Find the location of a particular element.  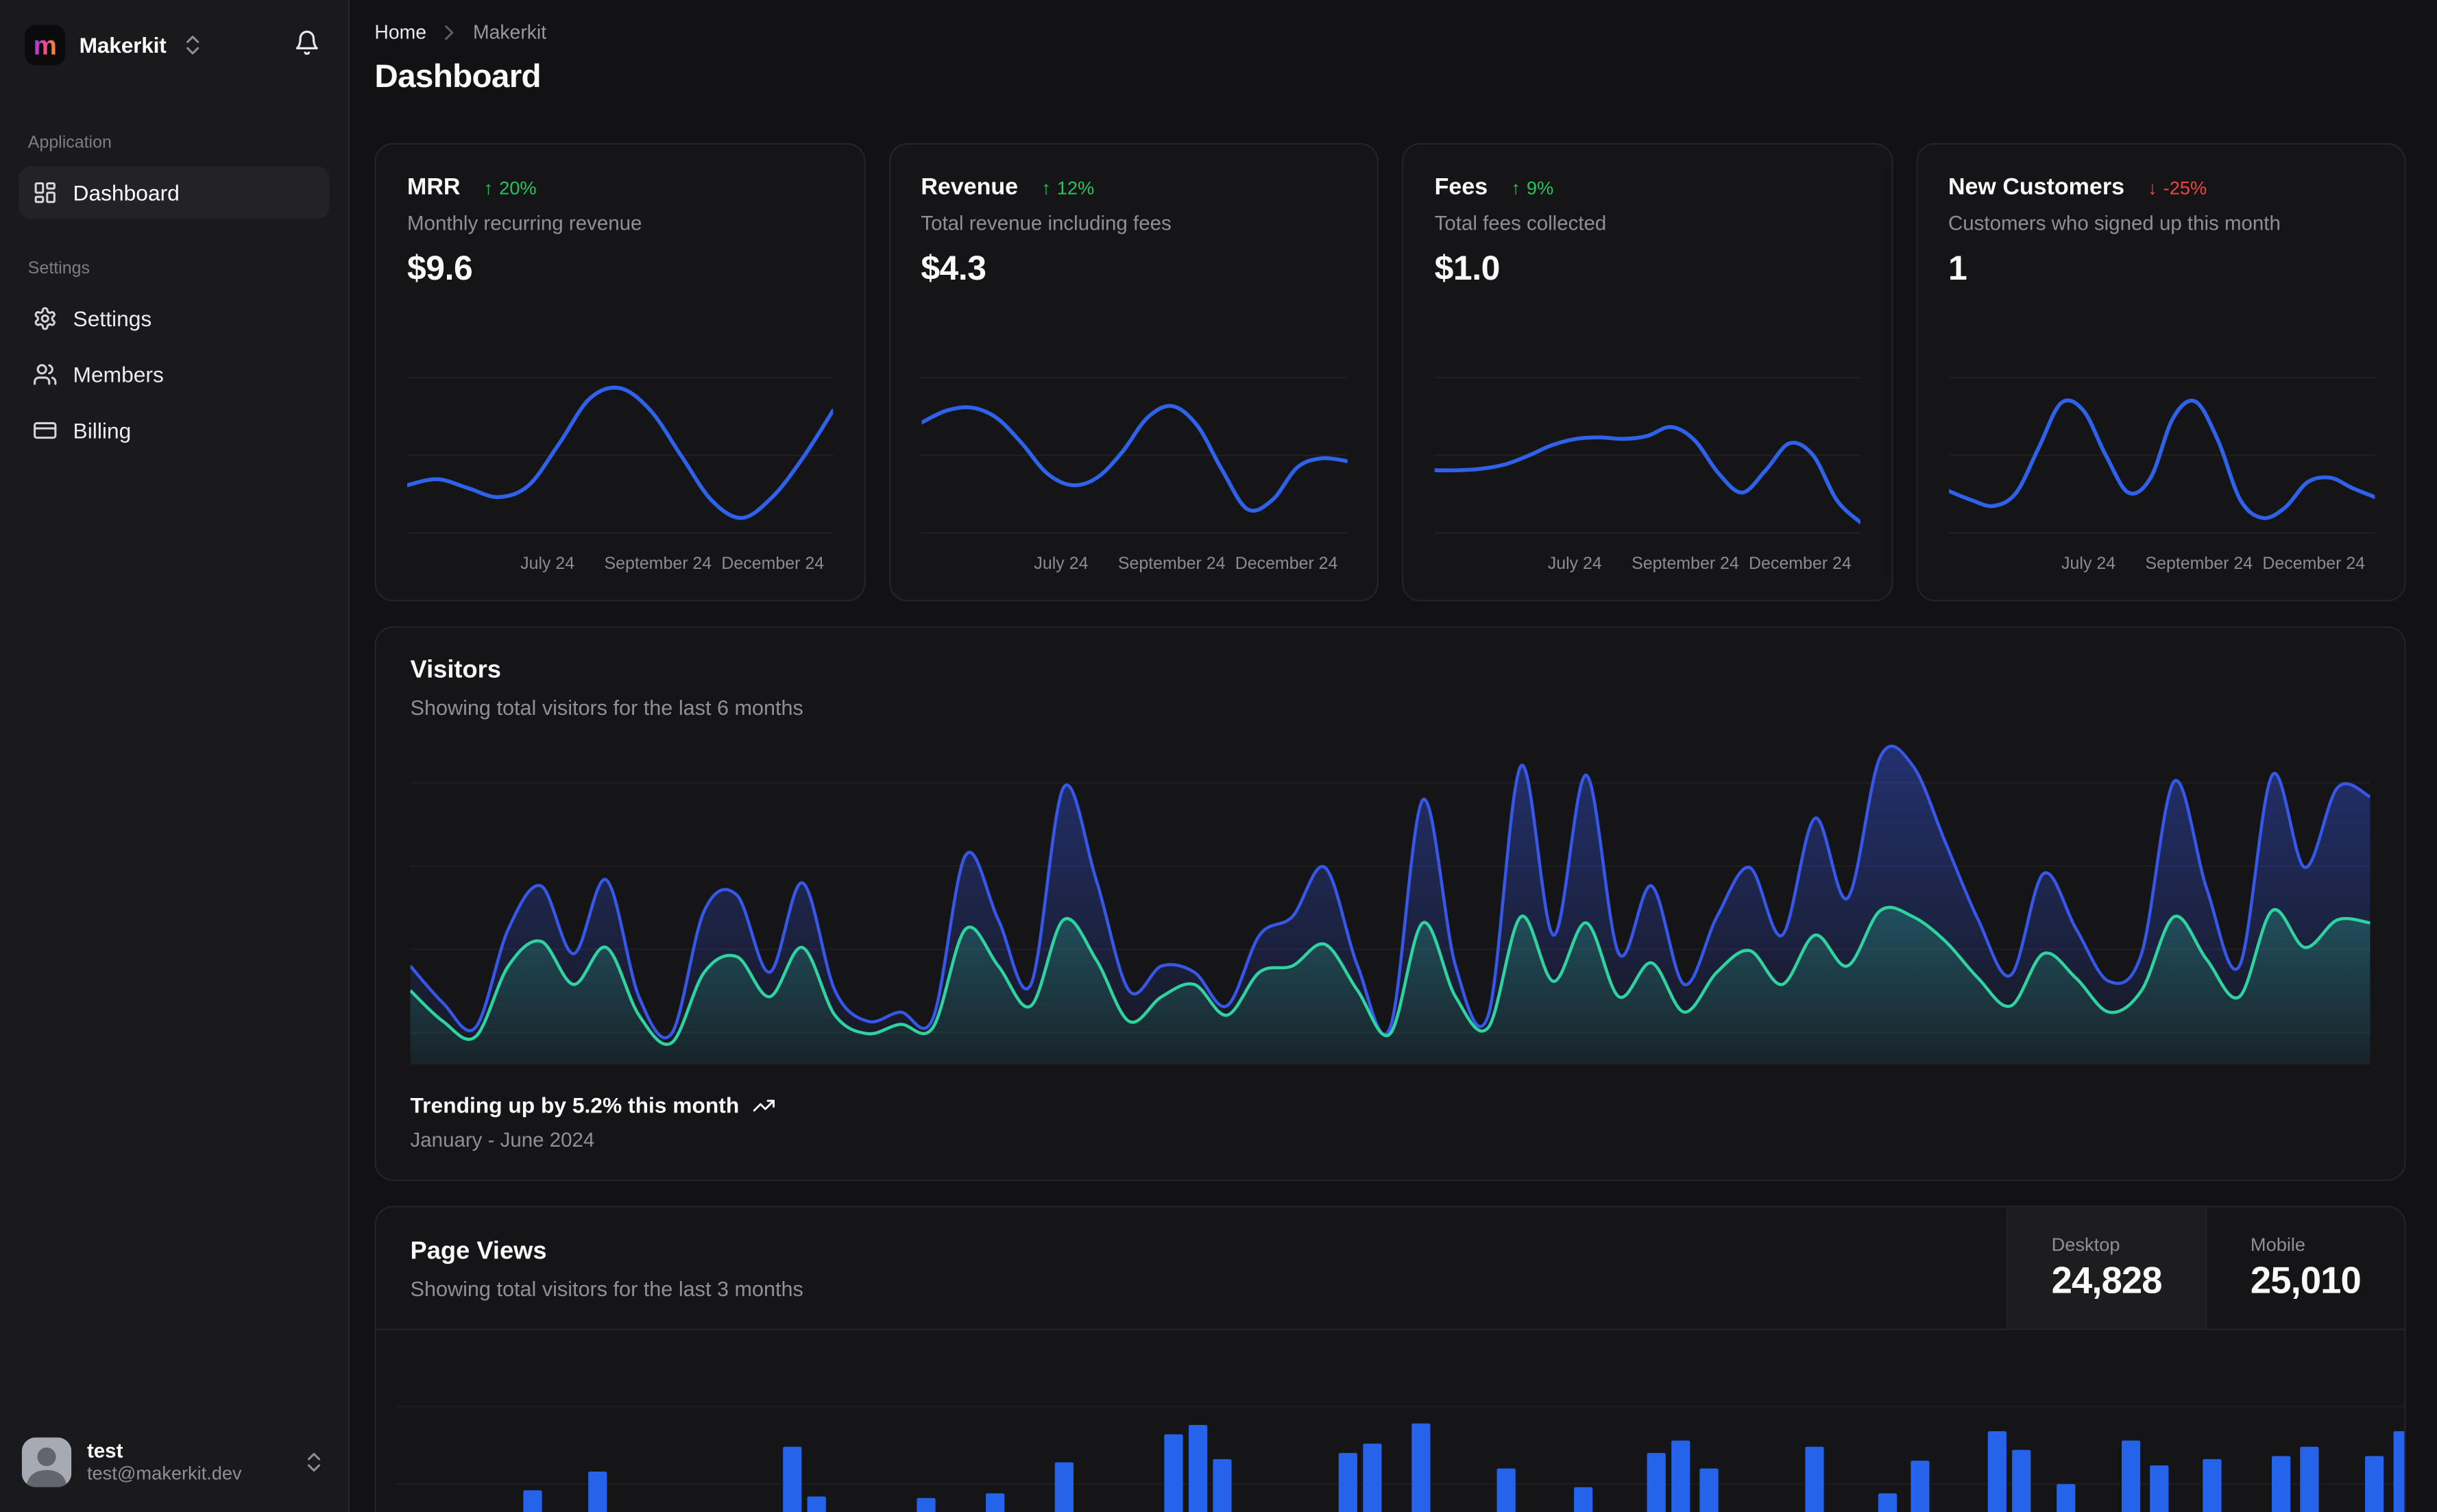

stat-title: MRR is located at coordinates (434, 188).